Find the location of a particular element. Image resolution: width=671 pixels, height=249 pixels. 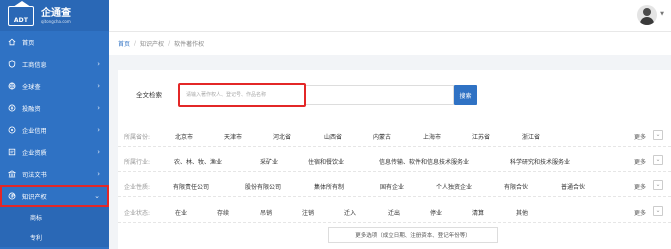

sidebar-item-label: 工商信息 is located at coordinates (34, 65).